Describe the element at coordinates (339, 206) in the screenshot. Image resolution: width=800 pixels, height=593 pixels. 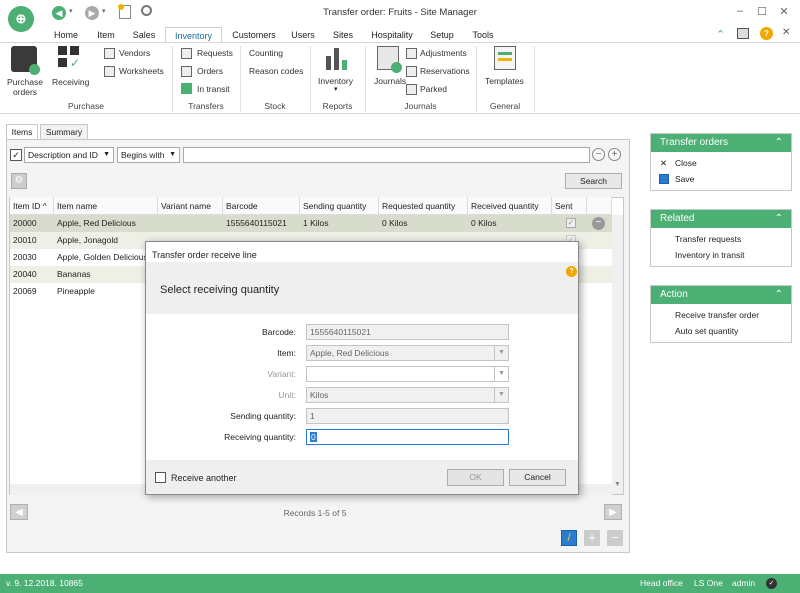
I see `column-header-sending-quantity: Sending quantity` at that location.